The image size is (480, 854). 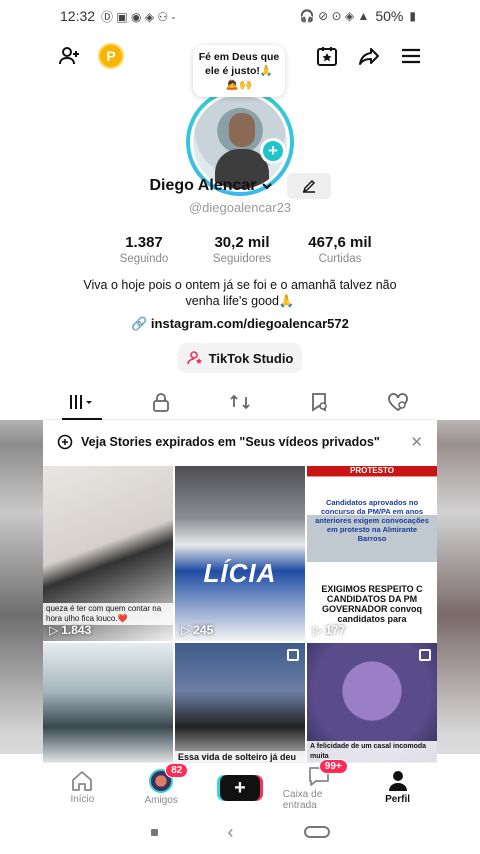 I want to click on tab-liked, so click(x=398, y=402).